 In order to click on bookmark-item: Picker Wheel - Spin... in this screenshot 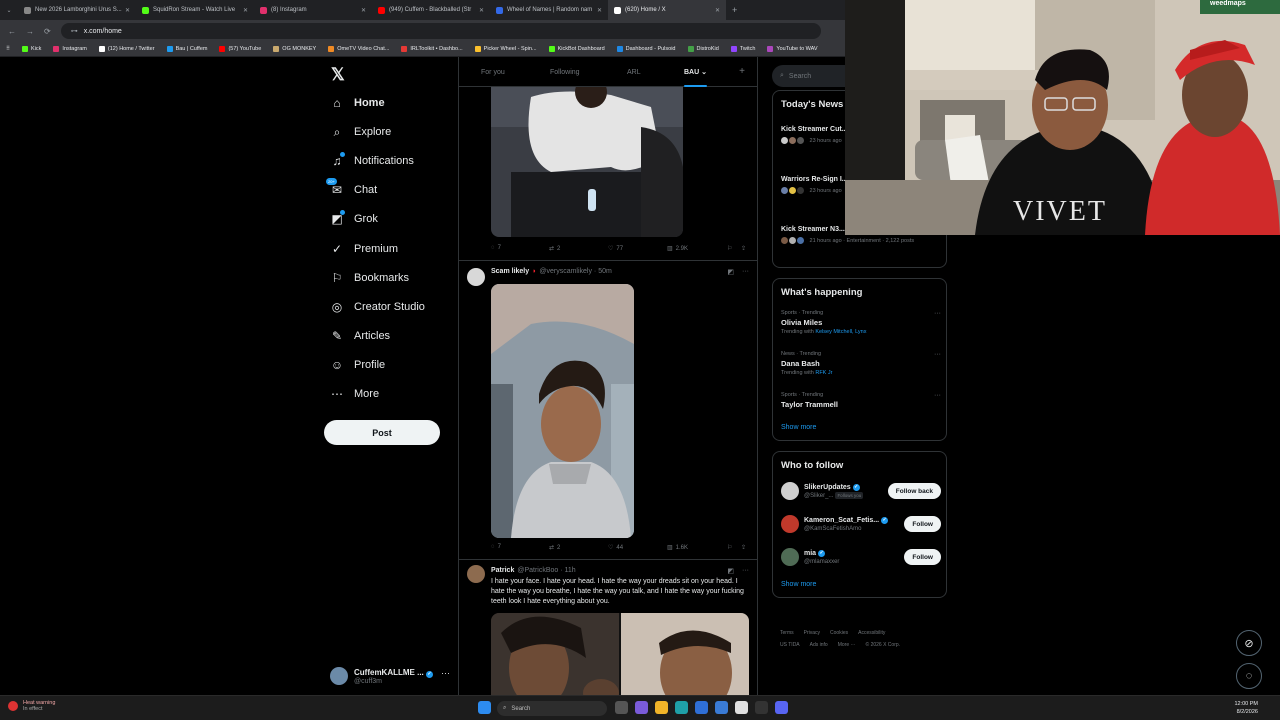, I will do `click(505, 49)`.